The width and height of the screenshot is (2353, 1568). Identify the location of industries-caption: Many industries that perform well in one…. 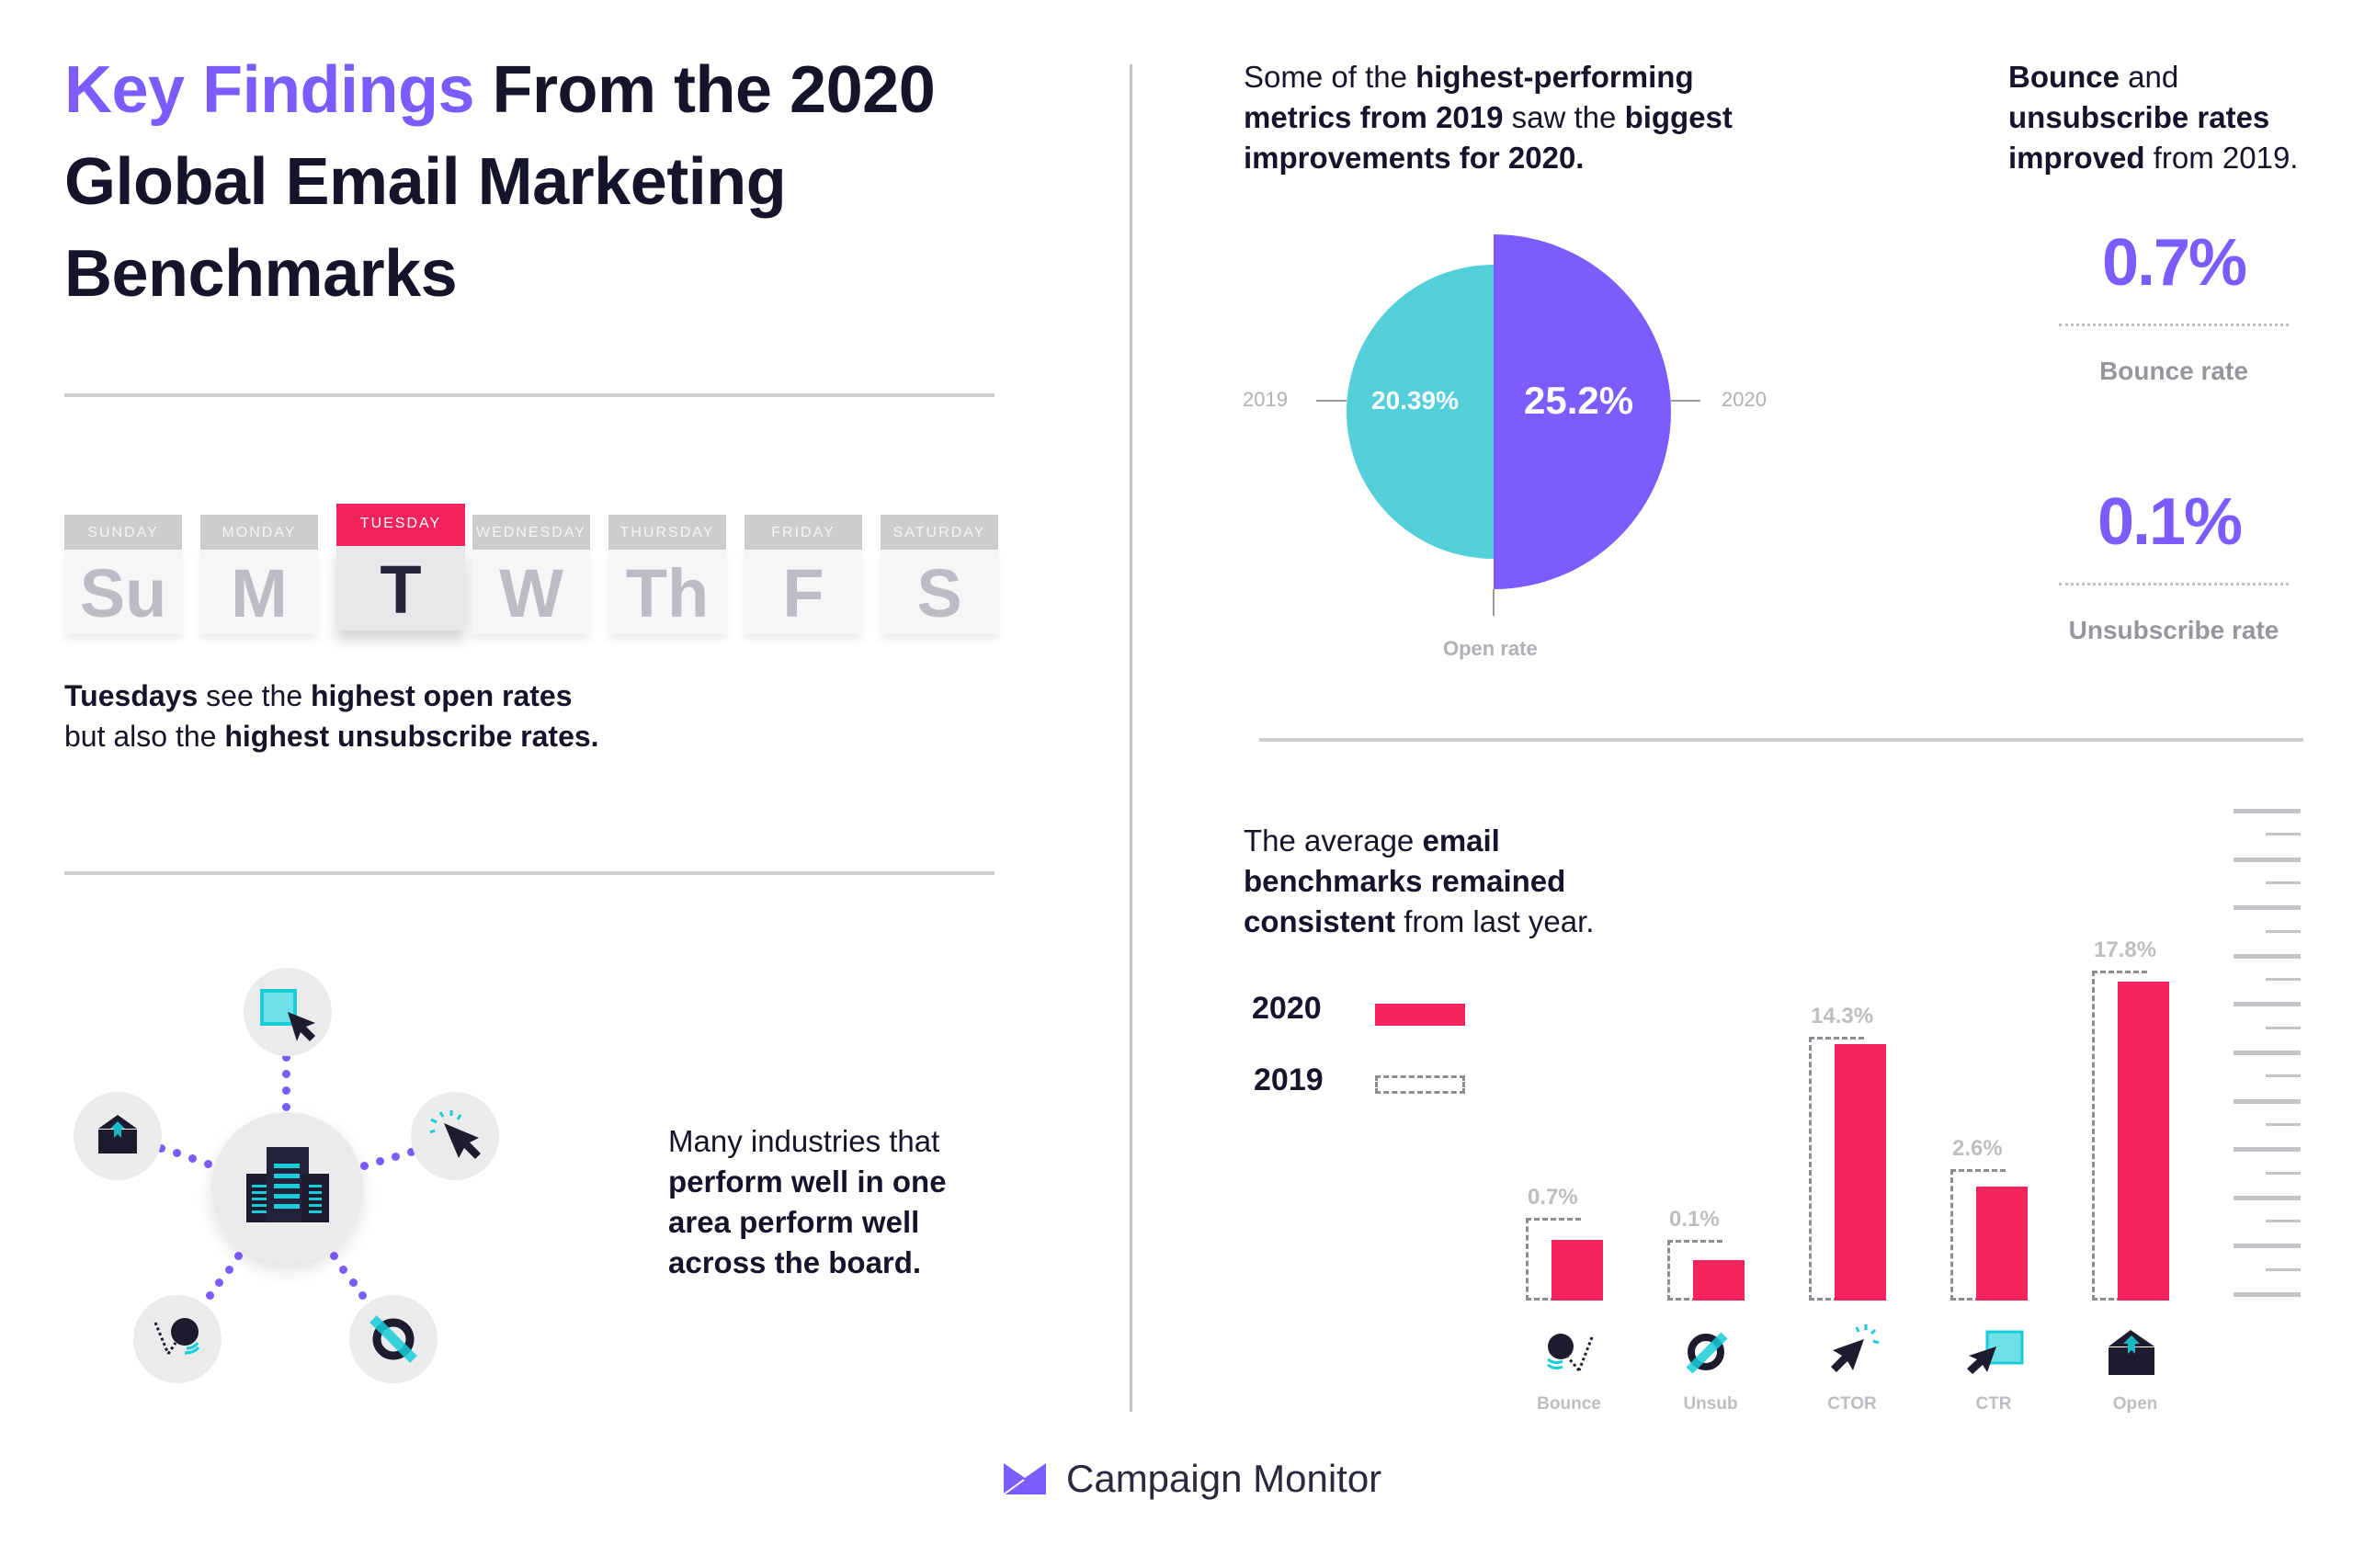
(861, 1202).